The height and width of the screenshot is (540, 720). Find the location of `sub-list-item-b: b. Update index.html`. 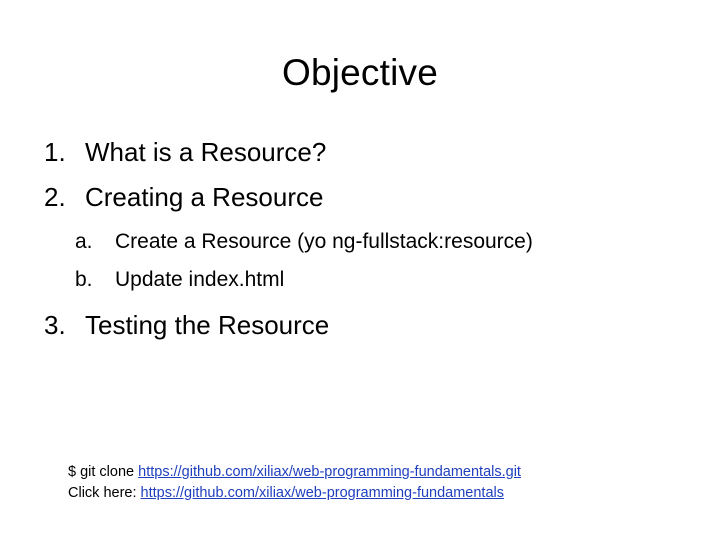

sub-list-item-b: b. Update index.html is located at coordinates (375, 280).